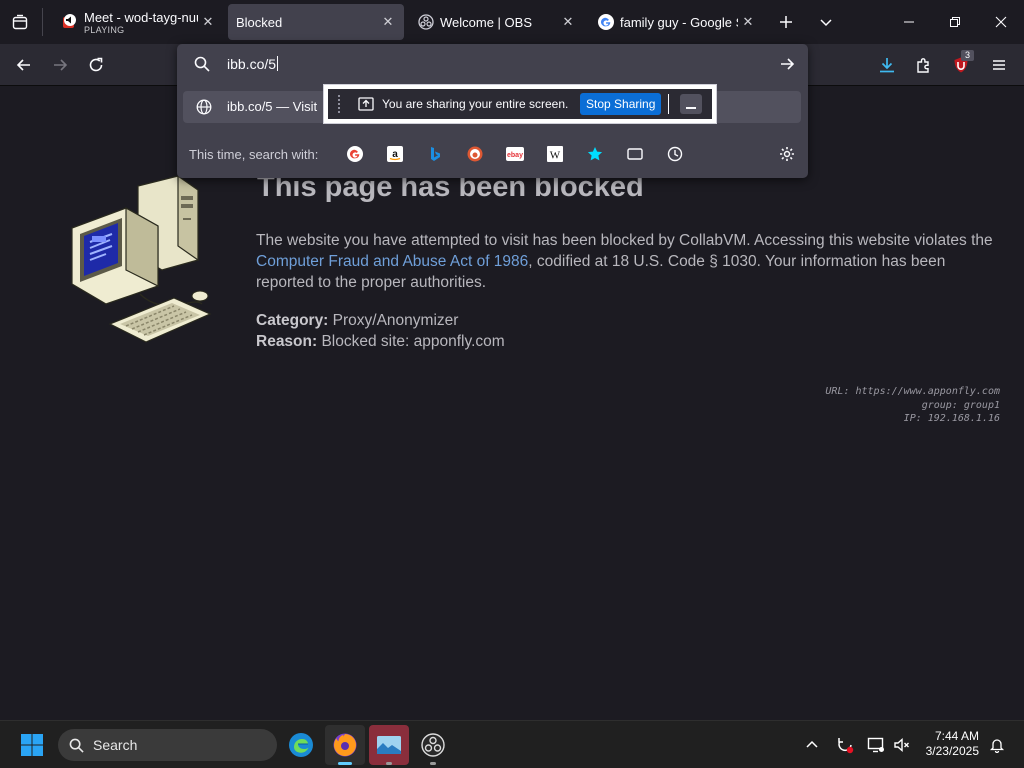 This screenshot has height=768, width=1024. What do you see at coordinates (340, 104) in the screenshot?
I see `drag-handle` at bounding box center [340, 104].